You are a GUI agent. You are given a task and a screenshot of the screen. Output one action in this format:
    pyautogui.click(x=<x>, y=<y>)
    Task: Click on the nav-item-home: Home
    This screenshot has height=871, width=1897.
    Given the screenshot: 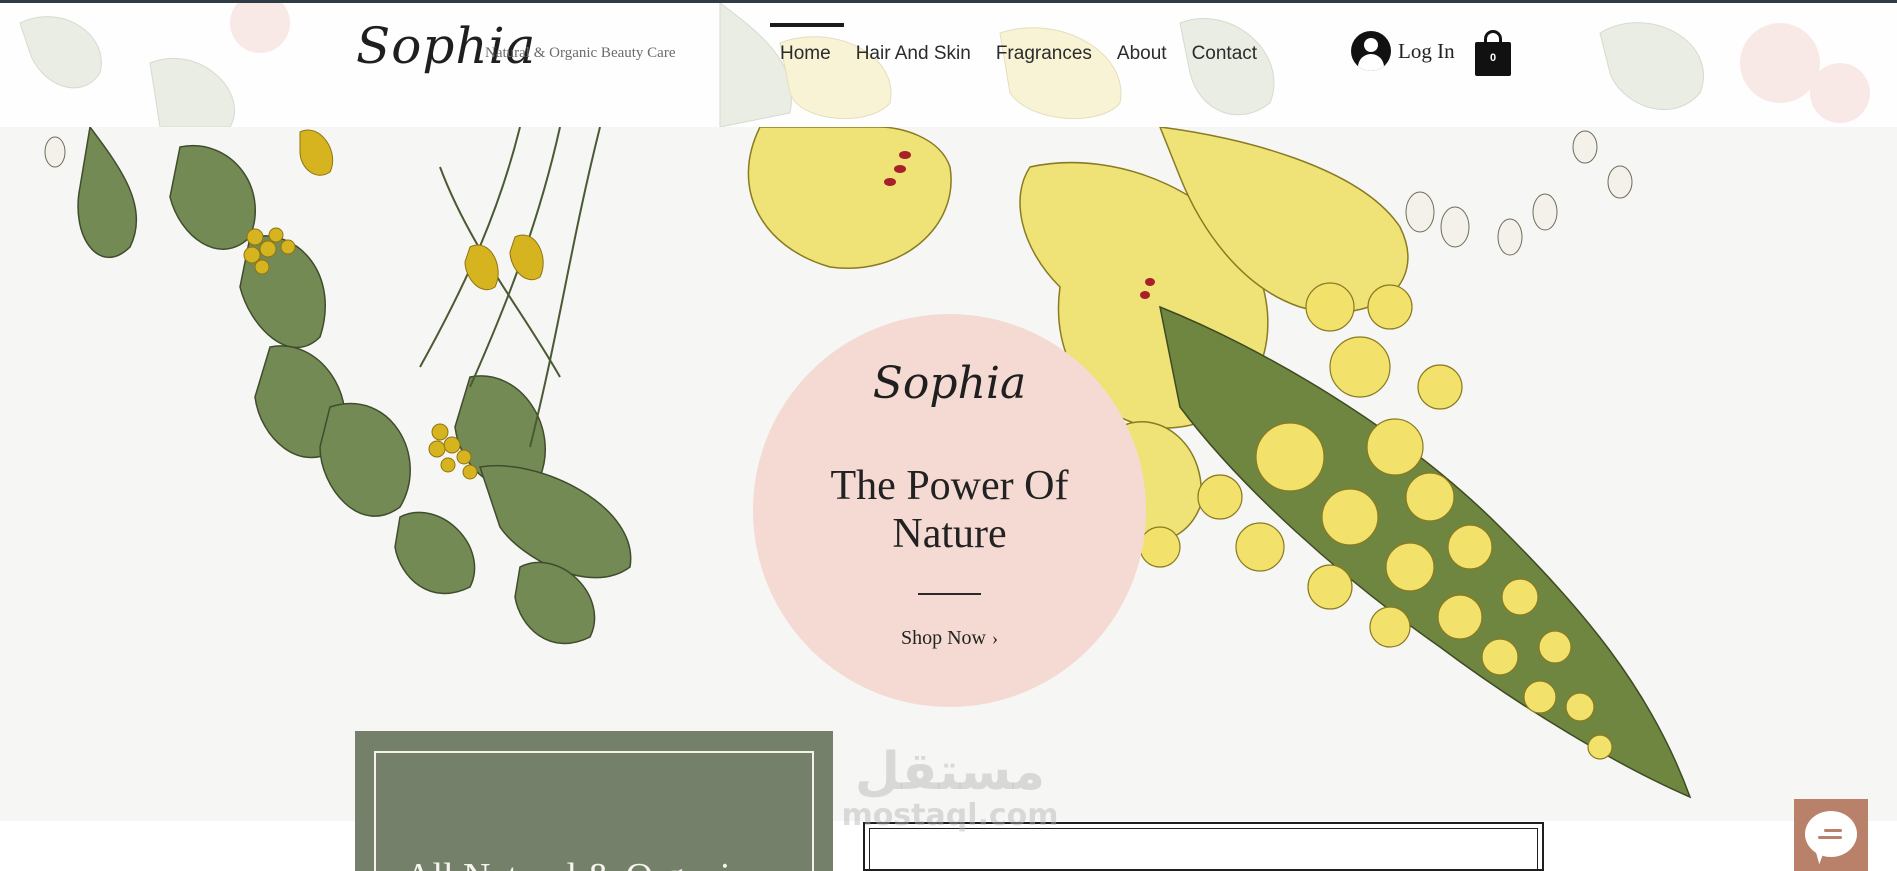 What is the action you would take?
    pyautogui.click(x=808, y=53)
    